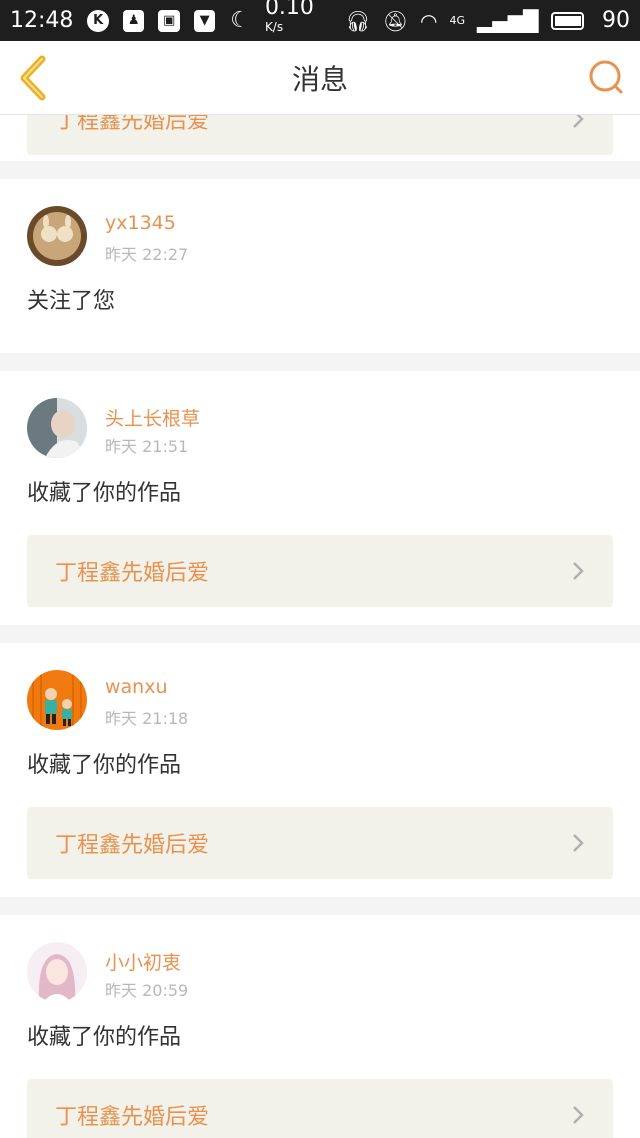 This screenshot has width=640, height=1138. What do you see at coordinates (136, 687) in the screenshot?
I see `username: wanxu` at bounding box center [136, 687].